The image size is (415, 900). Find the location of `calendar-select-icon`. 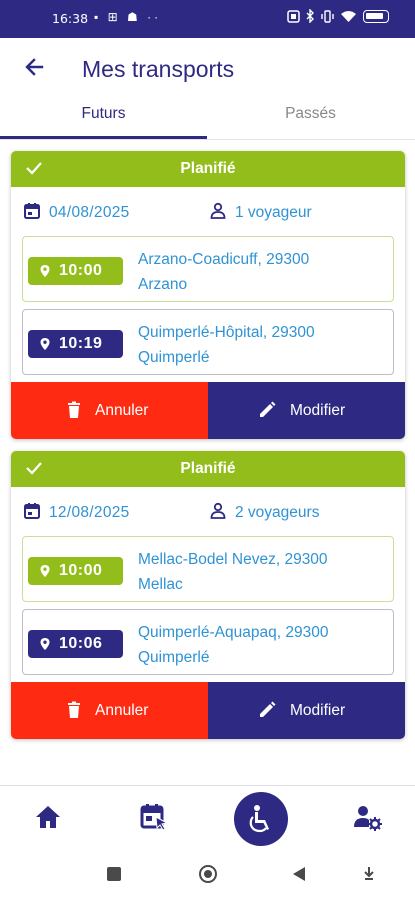

calendar-select-icon is located at coordinates (154, 817).